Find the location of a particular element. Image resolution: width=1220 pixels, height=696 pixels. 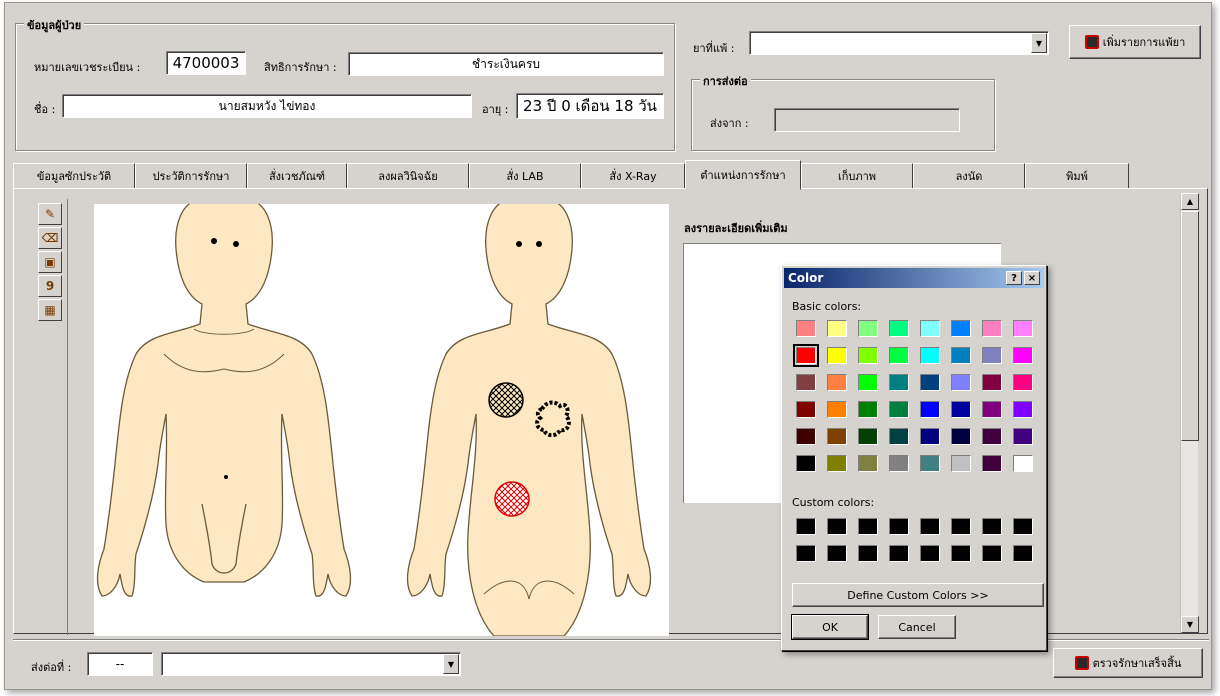

hn-field: 4700003 is located at coordinates (206, 63).